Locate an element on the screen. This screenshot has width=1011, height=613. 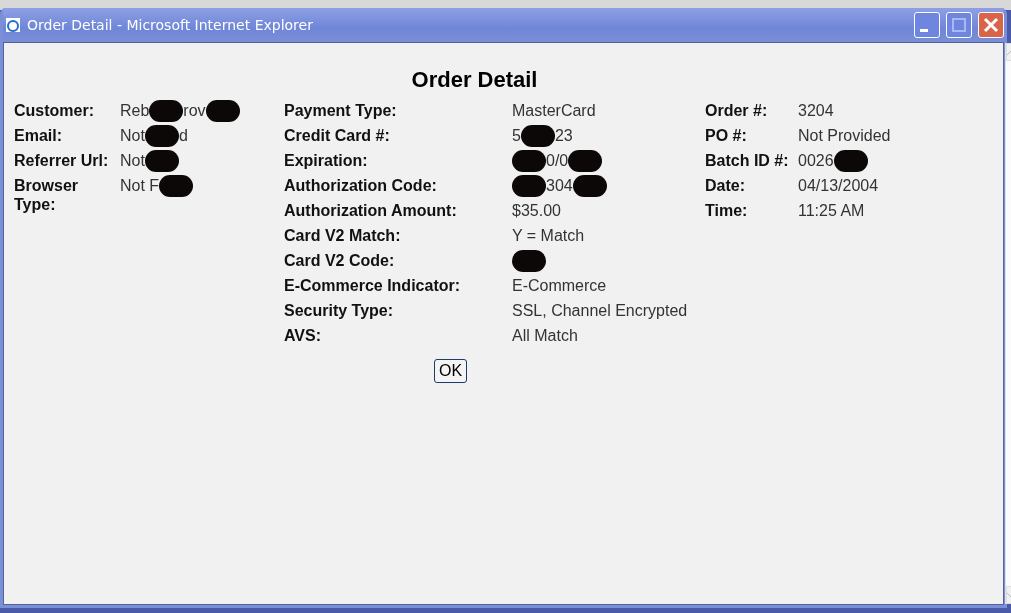
field-label: E-Commerce Indicator: is located at coordinates (373, 285).